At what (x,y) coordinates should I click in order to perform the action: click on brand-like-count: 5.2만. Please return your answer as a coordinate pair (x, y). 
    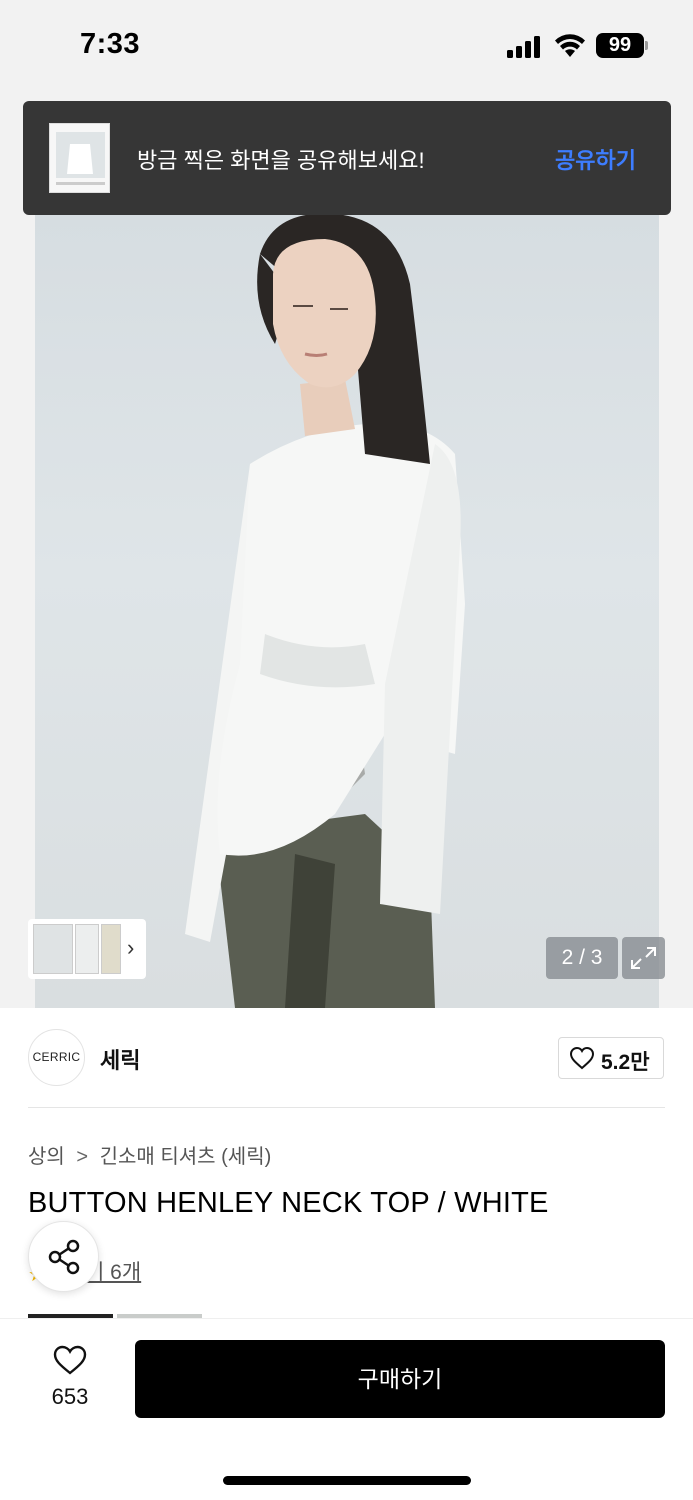
    Looking at the image, I should click on (625, 1062).